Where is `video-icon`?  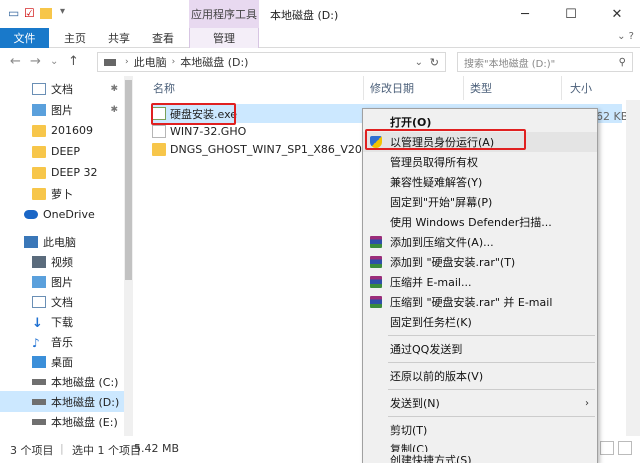 video-icon is located at coordinates (39, 261).